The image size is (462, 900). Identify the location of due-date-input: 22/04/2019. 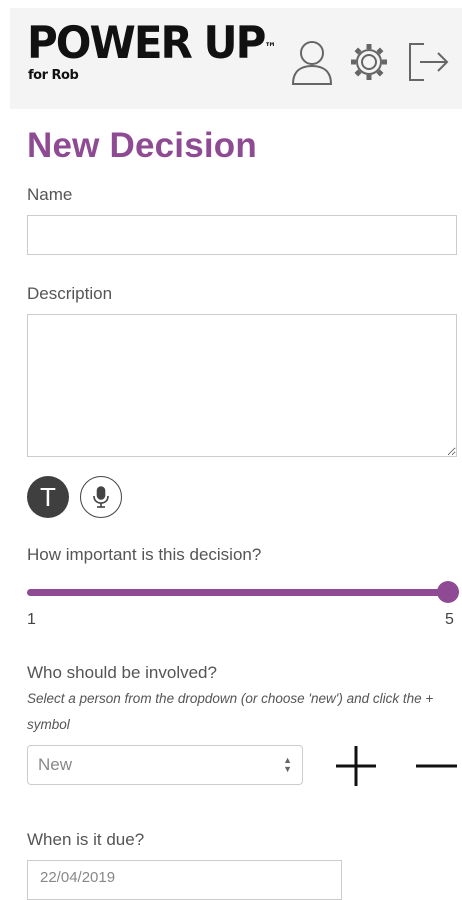
(184, 880).